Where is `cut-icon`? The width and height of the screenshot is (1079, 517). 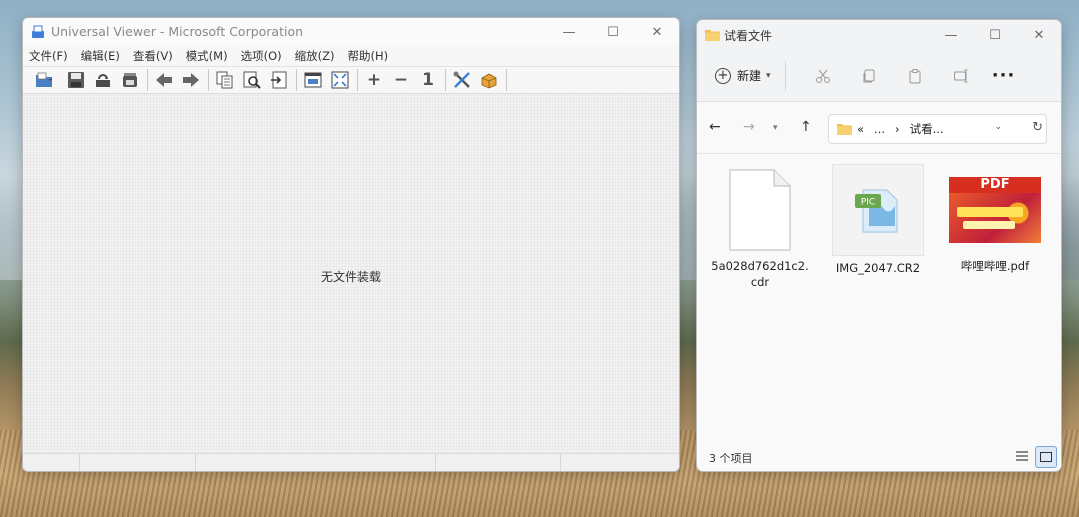
cut-icon is located at coordinates (822, 76).